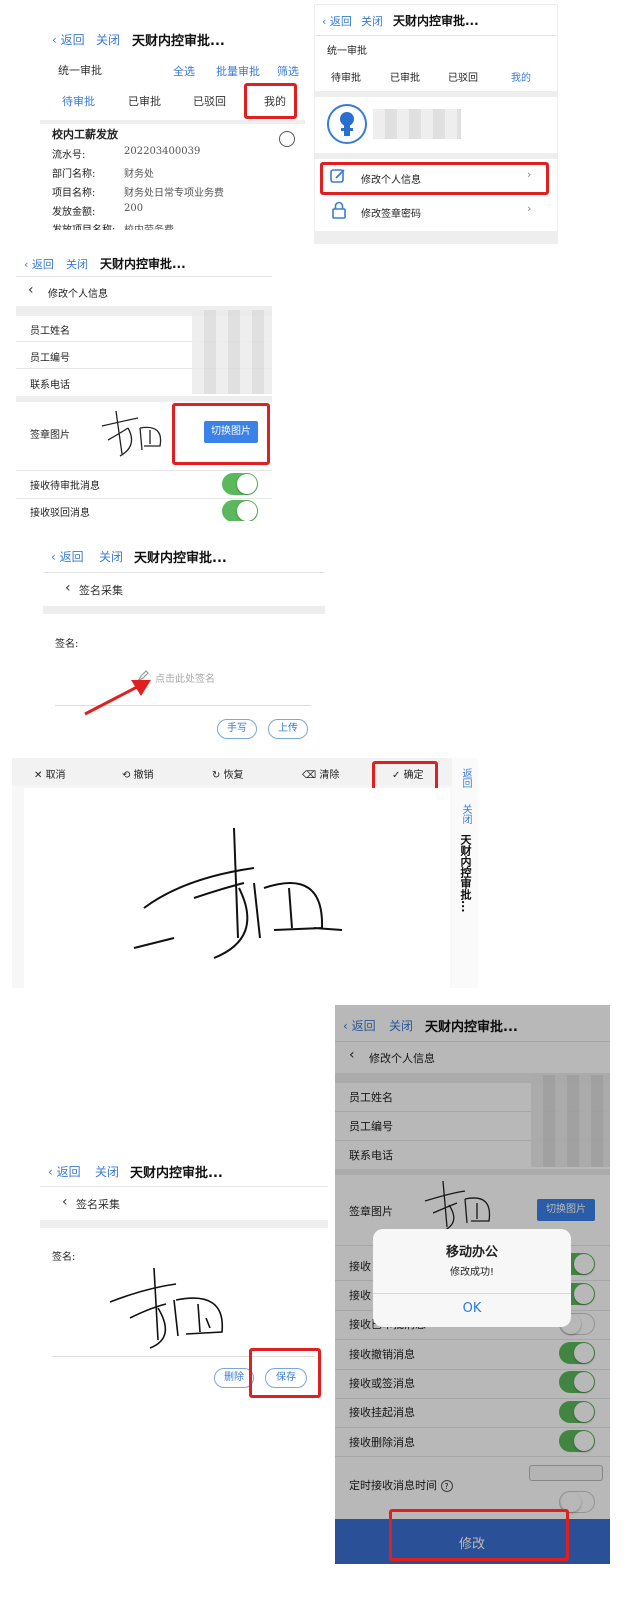  What do you see at coordinates (417, 124) in the screenshot?
I see `blurred-name` at bounding box center [417, 124].